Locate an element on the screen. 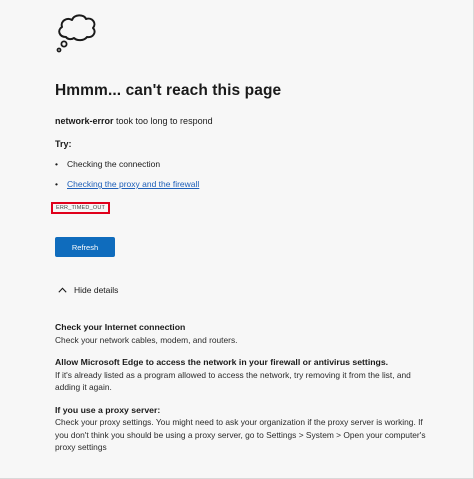  chevron-up-icon is located at coordinates (62, 290).